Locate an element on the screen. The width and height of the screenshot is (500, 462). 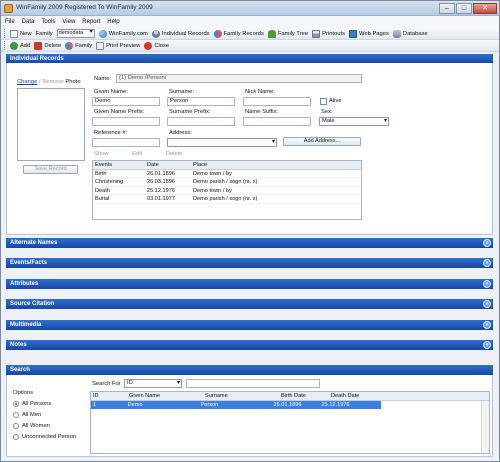
family-icon is located at coordinates (217, 33).